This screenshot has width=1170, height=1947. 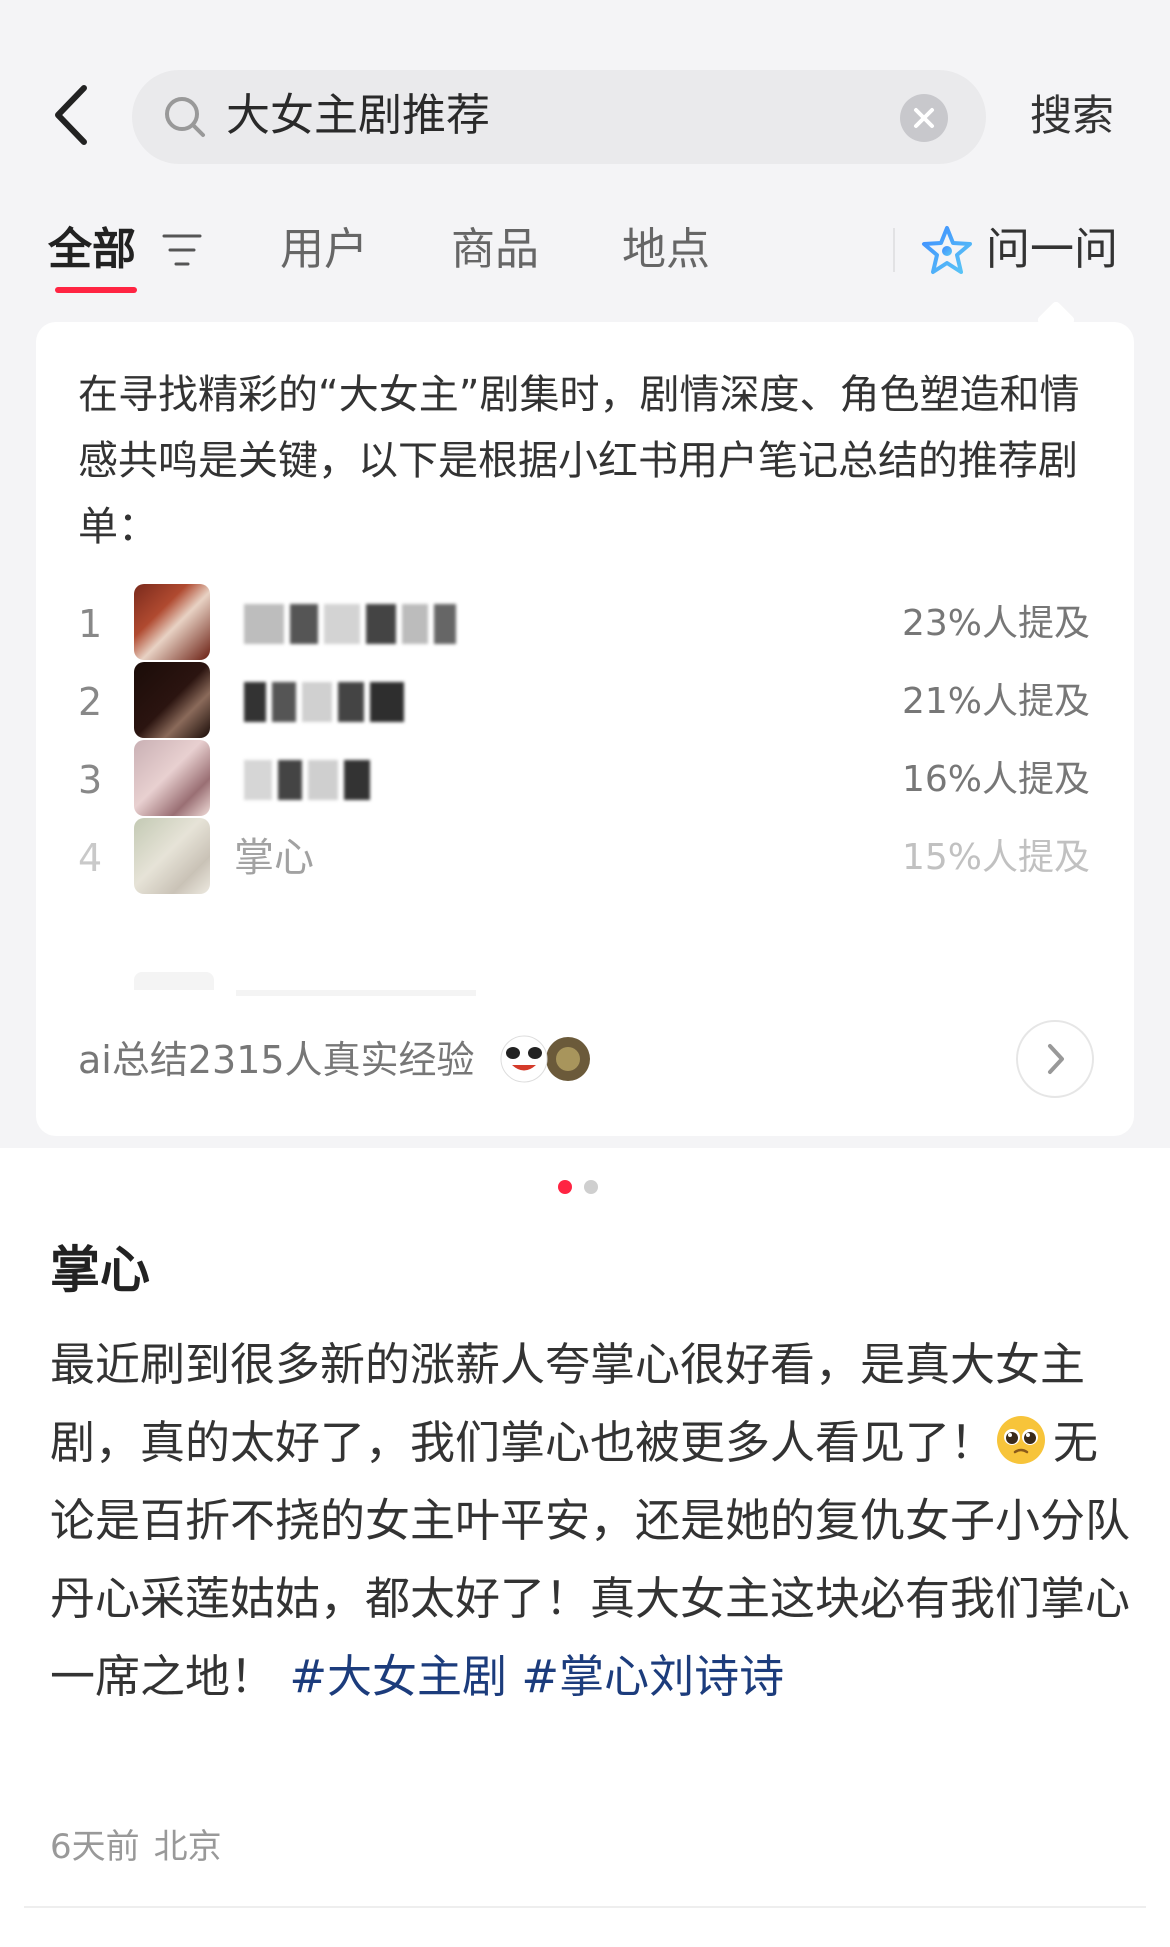 I want to click on post-meta: 6天前 北京, so click(x=136, y=1847).